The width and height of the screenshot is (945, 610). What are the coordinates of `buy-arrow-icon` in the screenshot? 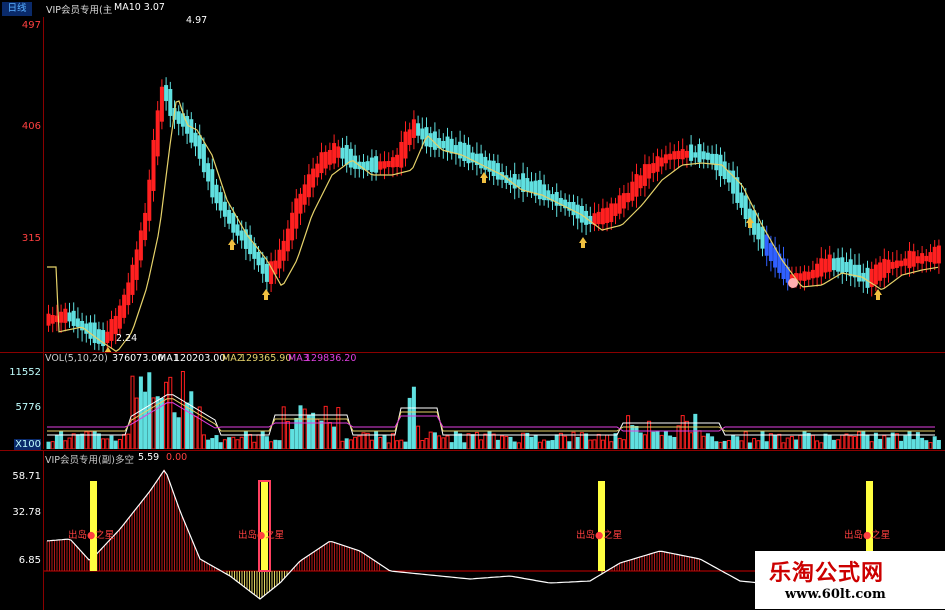 It's located at (266, 294).